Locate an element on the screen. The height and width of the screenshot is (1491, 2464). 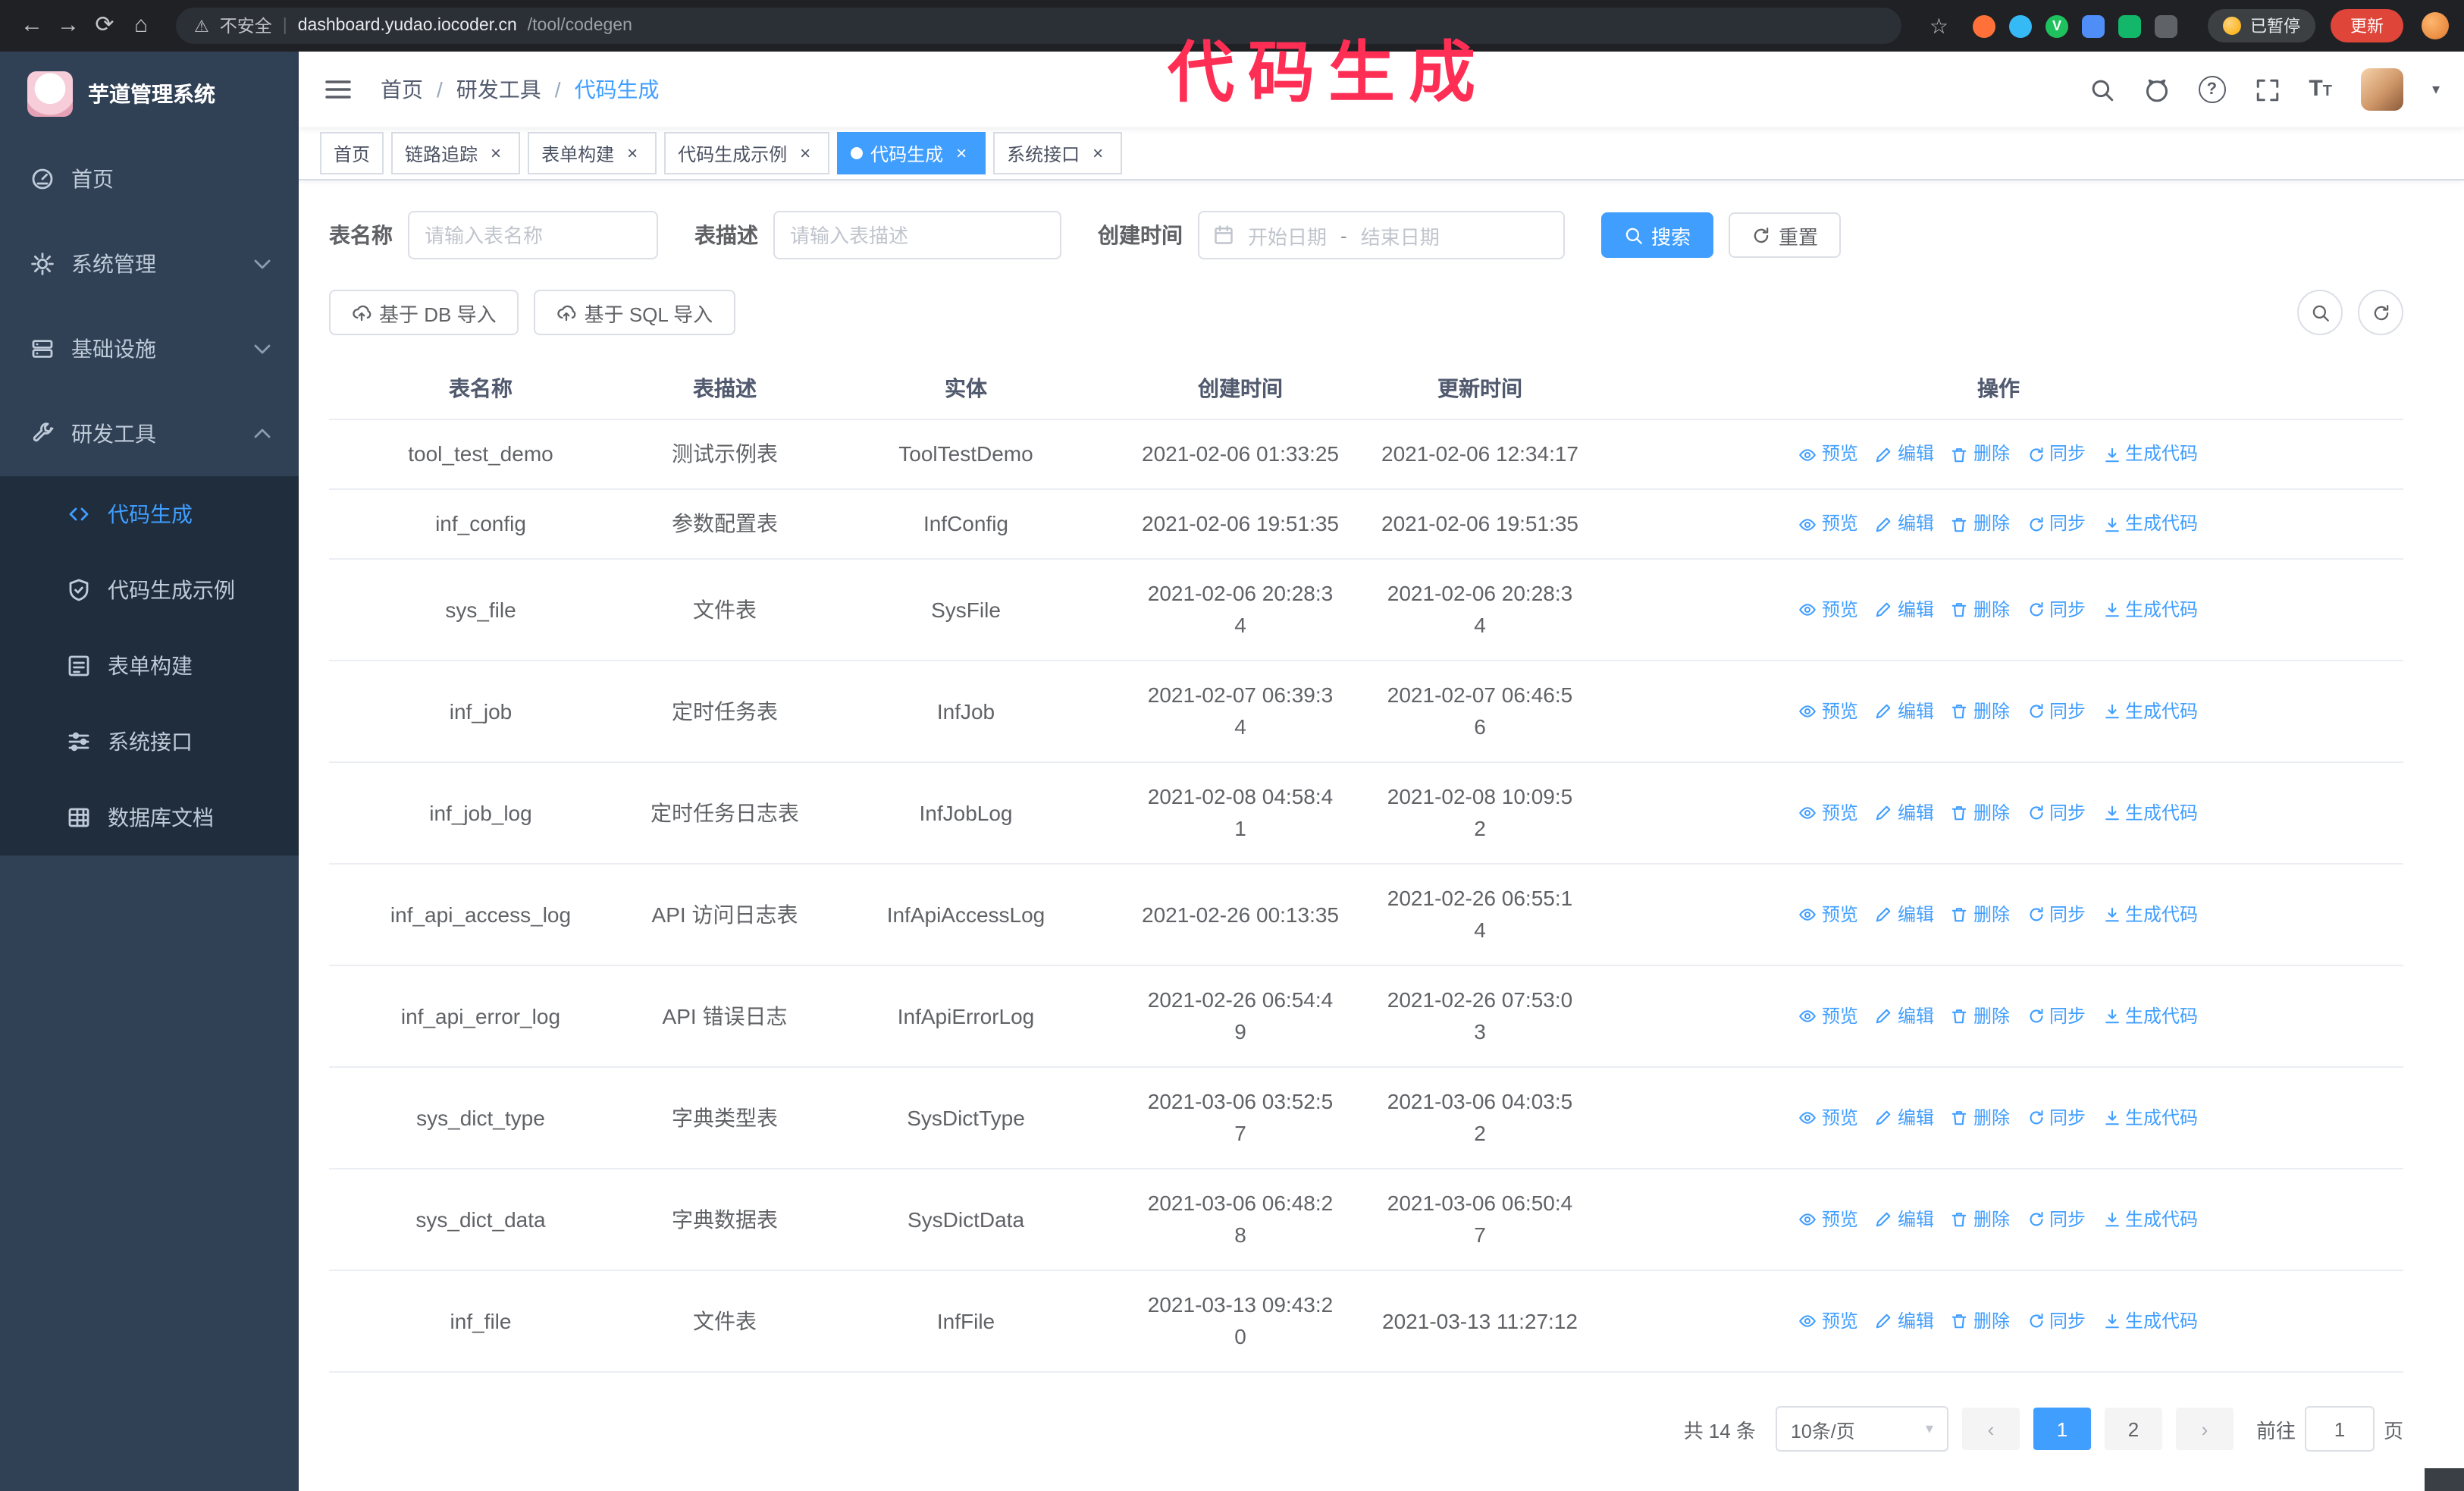
import-db-button: 基于 DB 导入 is located at coordinates (424, 312).